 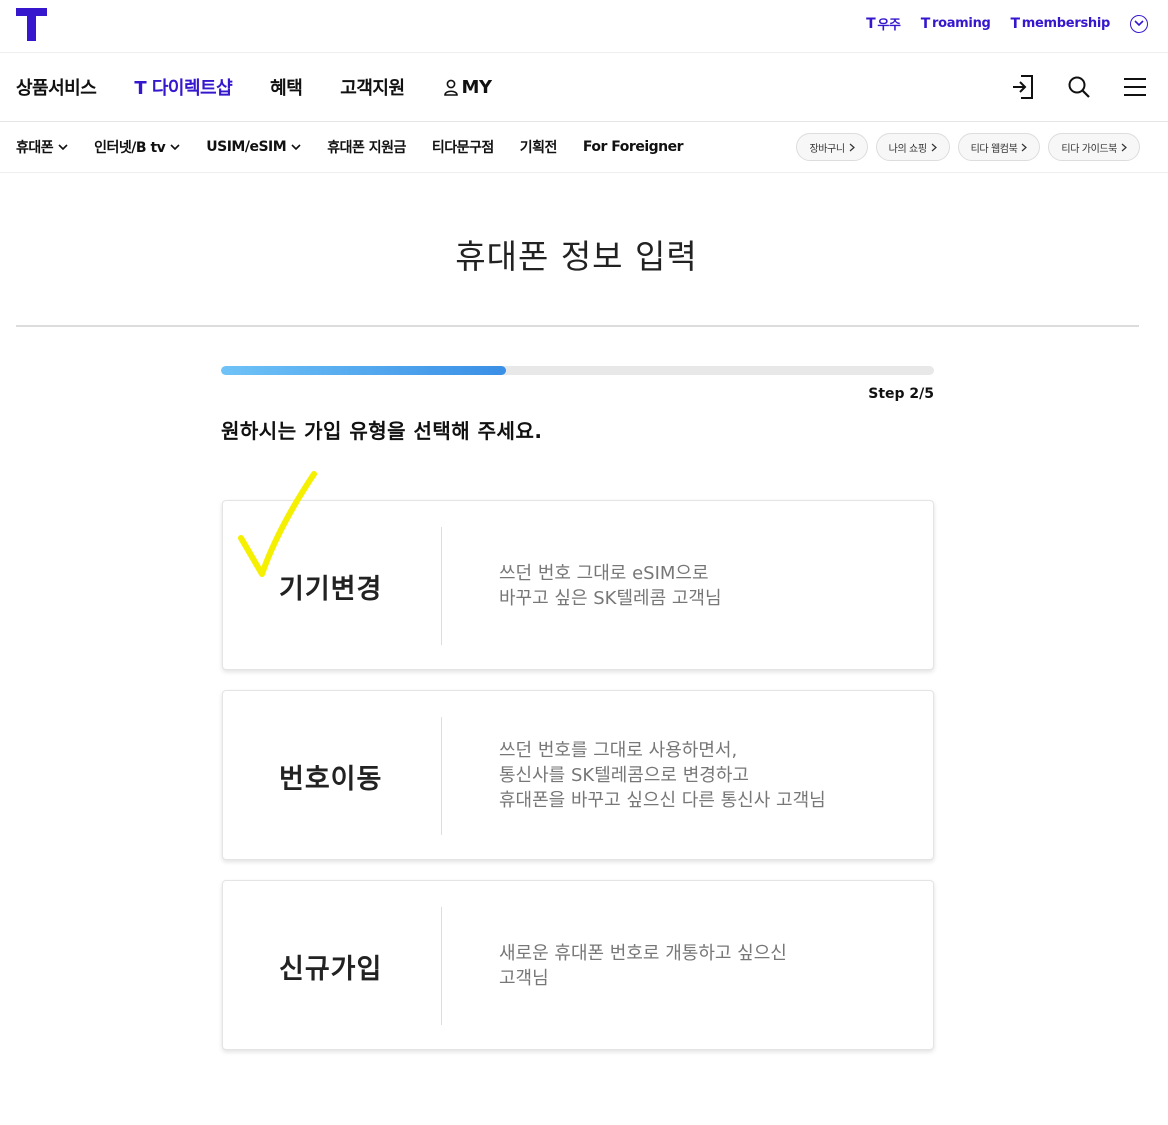 I want to click on desc-line: 통신사를 SK텔레콤으로 변경하고, so click(x=624, y=775).